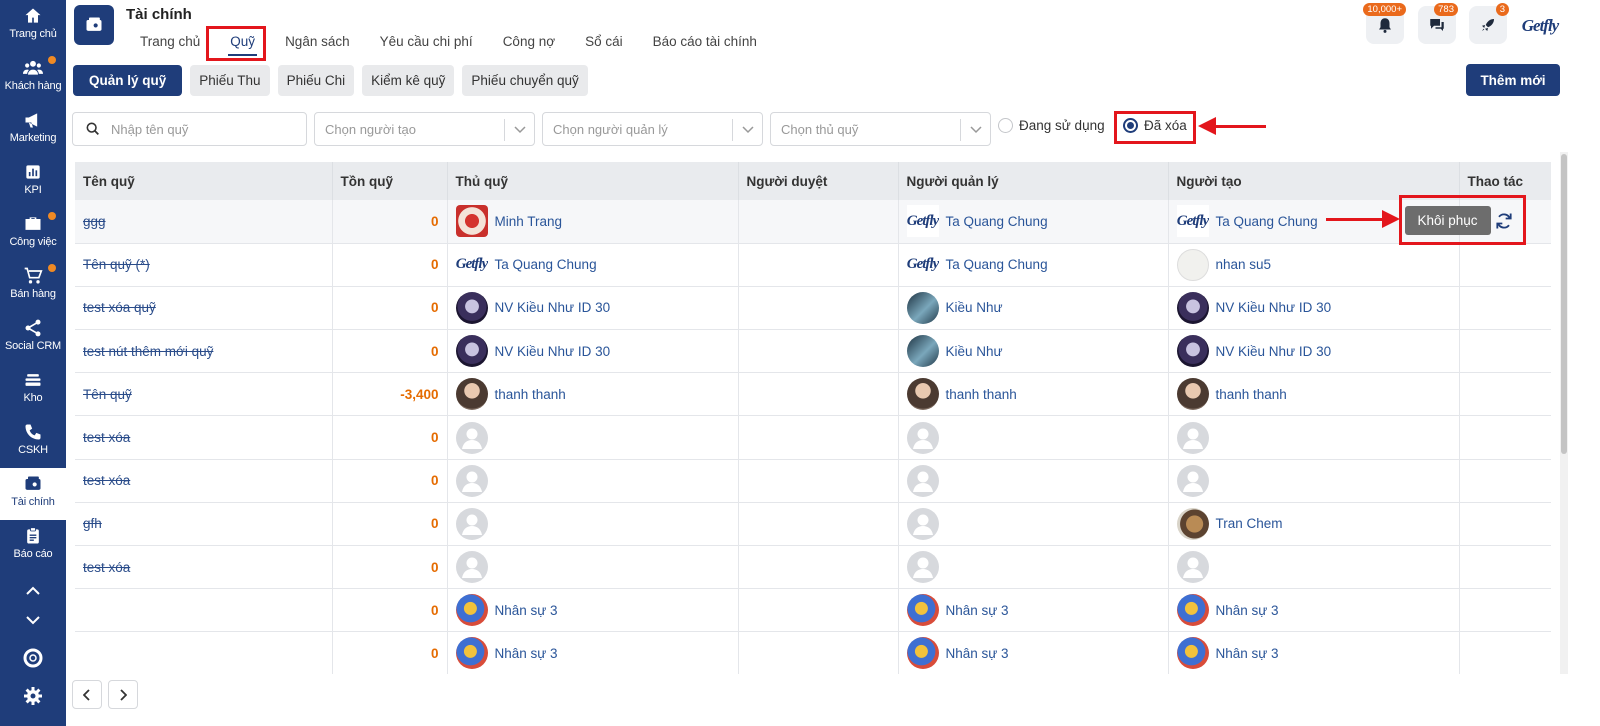  What do you see at coordinates (33, 658) in the screenshot?
I see `support-button` at bounding box center [33, 658].